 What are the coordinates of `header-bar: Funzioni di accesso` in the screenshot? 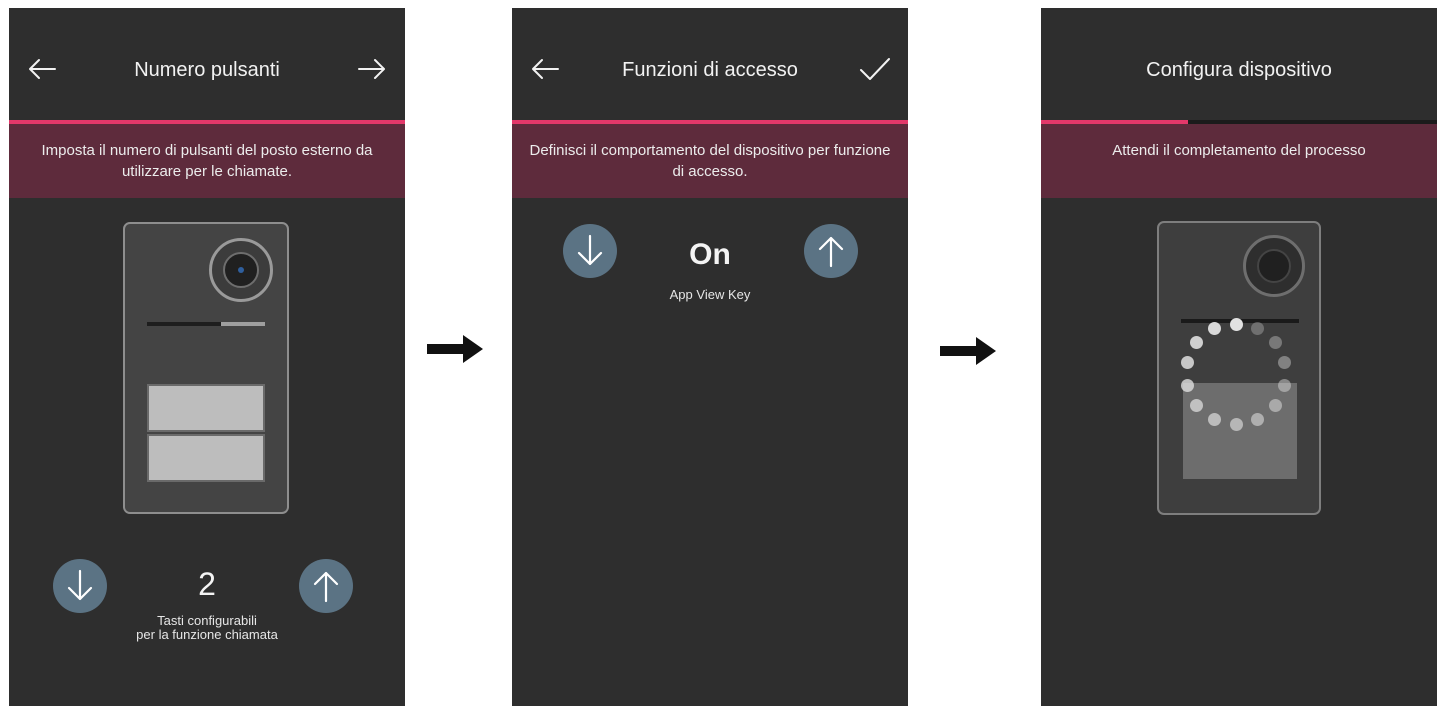 It's located at (710, 64).